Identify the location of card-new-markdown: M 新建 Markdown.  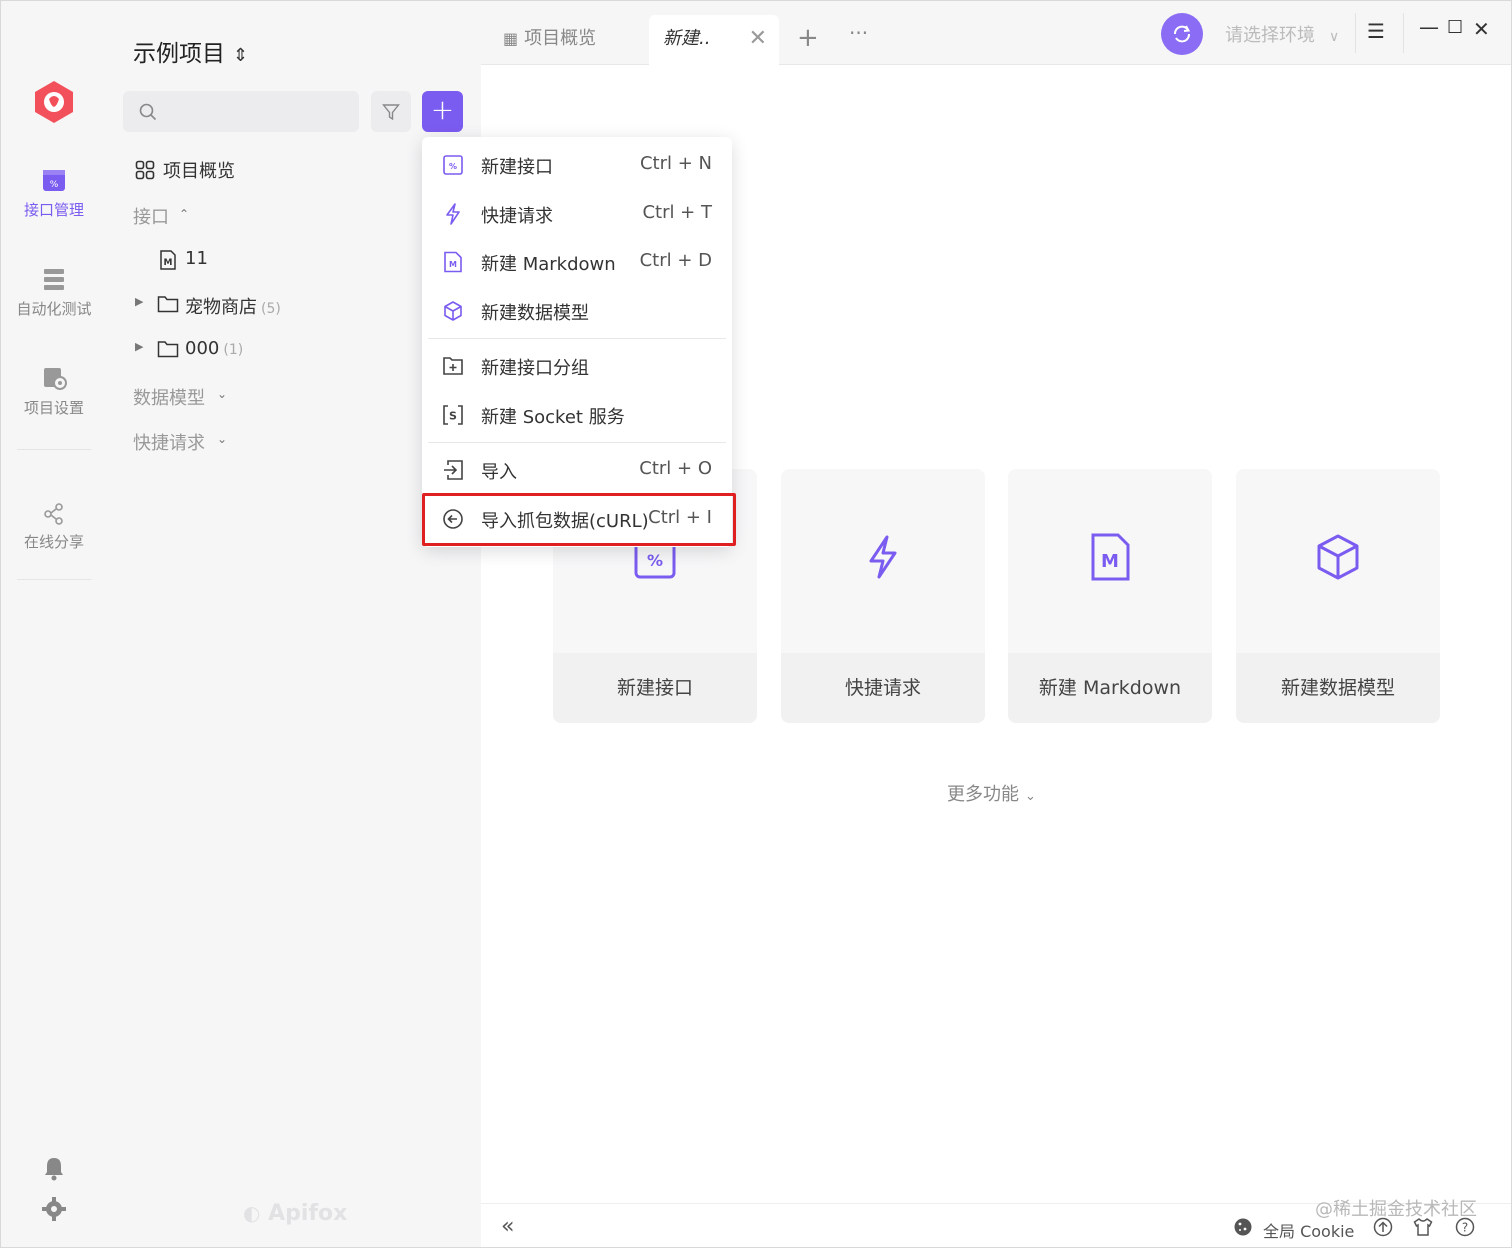
(1110, 596).